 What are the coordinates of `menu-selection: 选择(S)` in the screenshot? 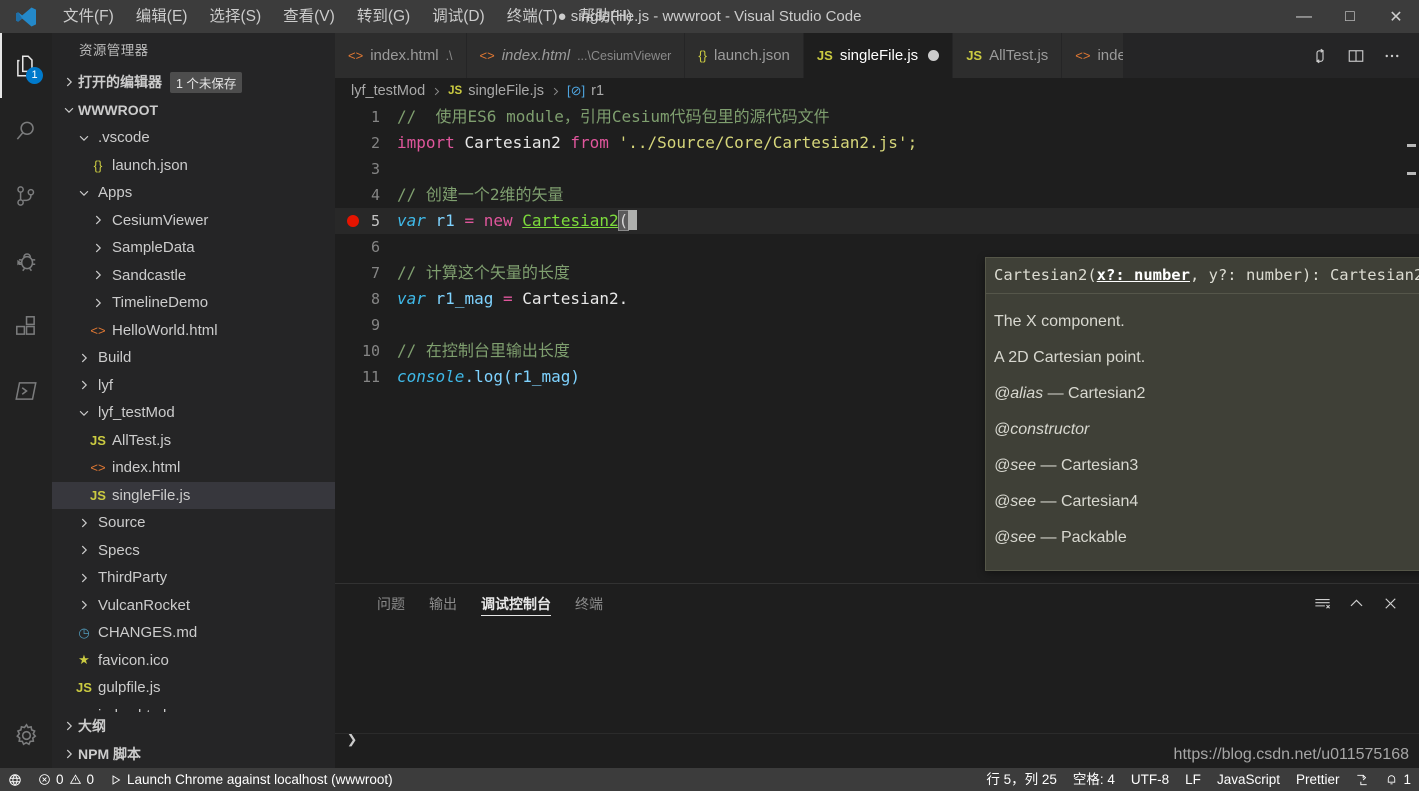 It's located at (235, 16).